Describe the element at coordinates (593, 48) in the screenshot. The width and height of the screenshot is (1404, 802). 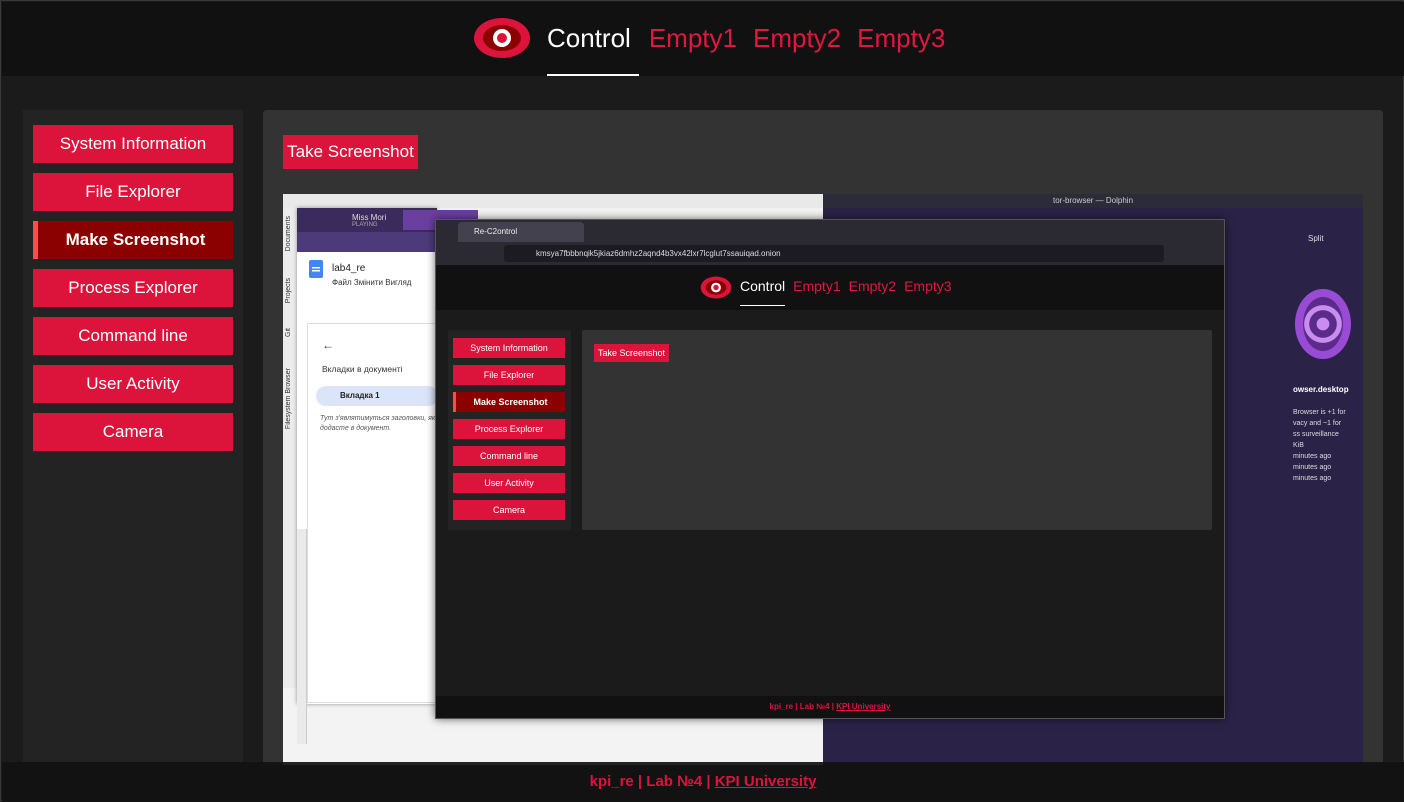
I see `nav-tab-control: Control` at that location.